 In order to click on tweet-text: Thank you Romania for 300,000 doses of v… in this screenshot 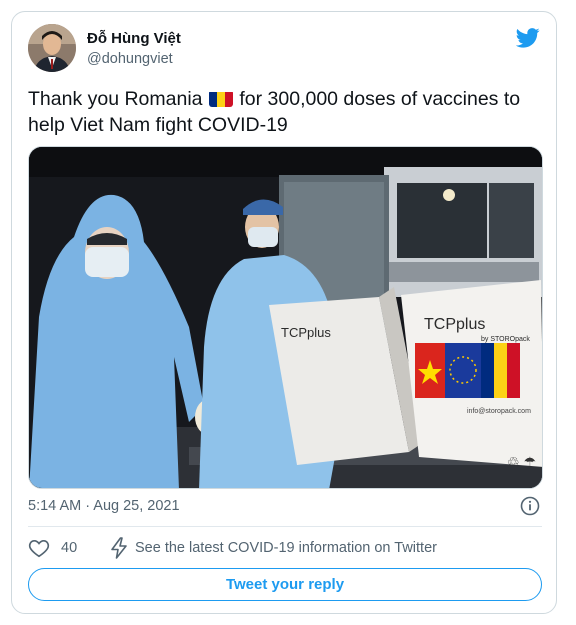, I will do `click(285, 112)`.